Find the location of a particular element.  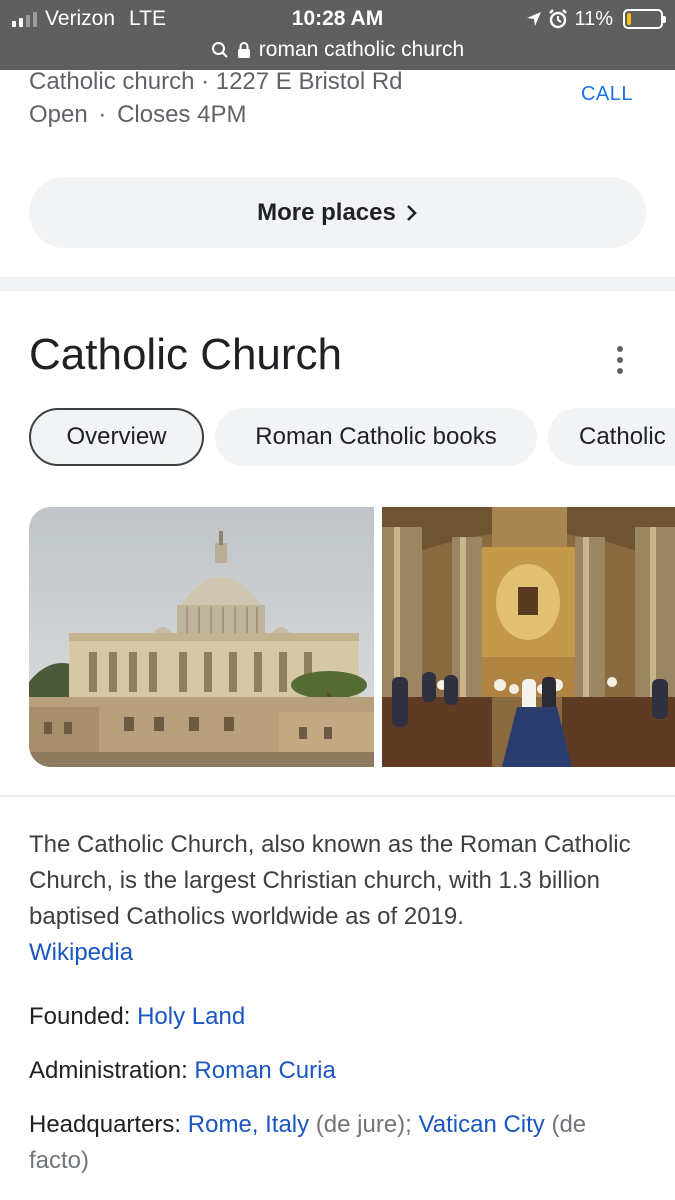

chevron-right-icon is located at coordinates (411, 212).